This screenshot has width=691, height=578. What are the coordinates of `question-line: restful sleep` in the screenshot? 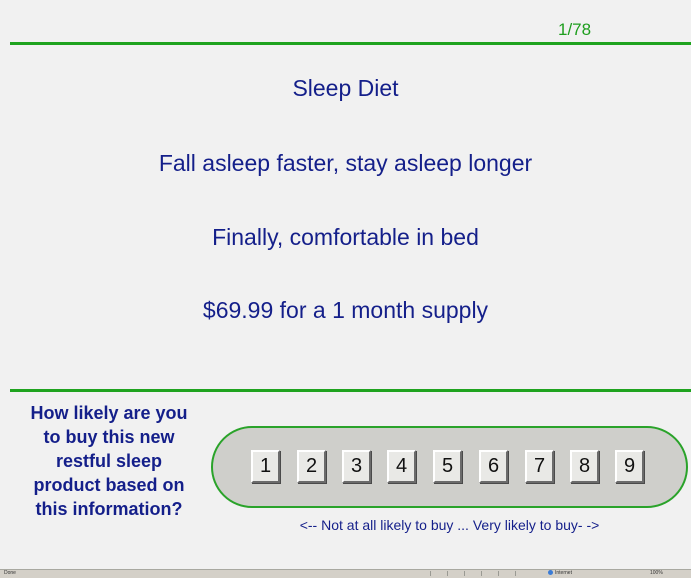 It's located at (109, 461).